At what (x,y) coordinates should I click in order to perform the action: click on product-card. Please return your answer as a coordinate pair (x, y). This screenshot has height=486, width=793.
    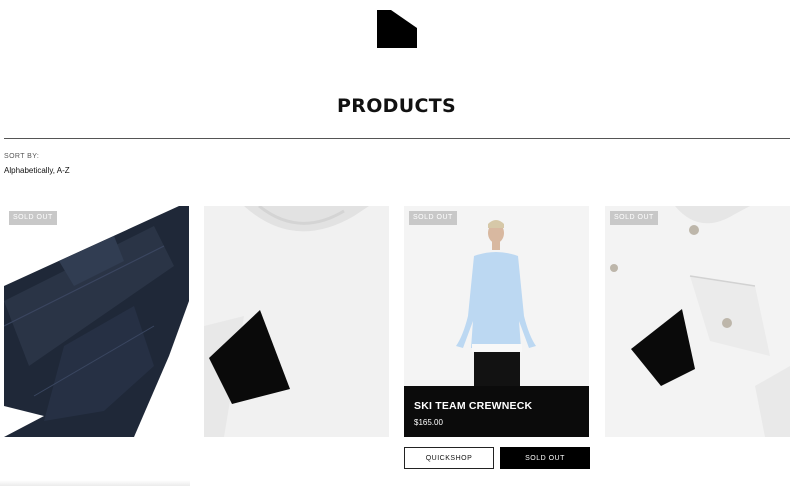
    Looking at the image, I should click on (296, 321).